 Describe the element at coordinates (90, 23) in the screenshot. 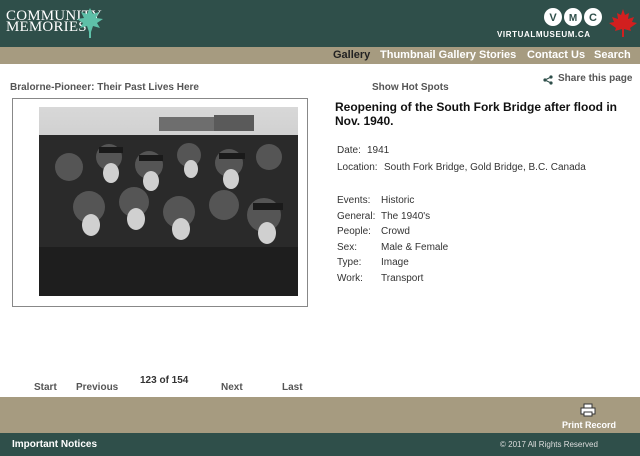

I see `leaf-tree-icon` at that location.